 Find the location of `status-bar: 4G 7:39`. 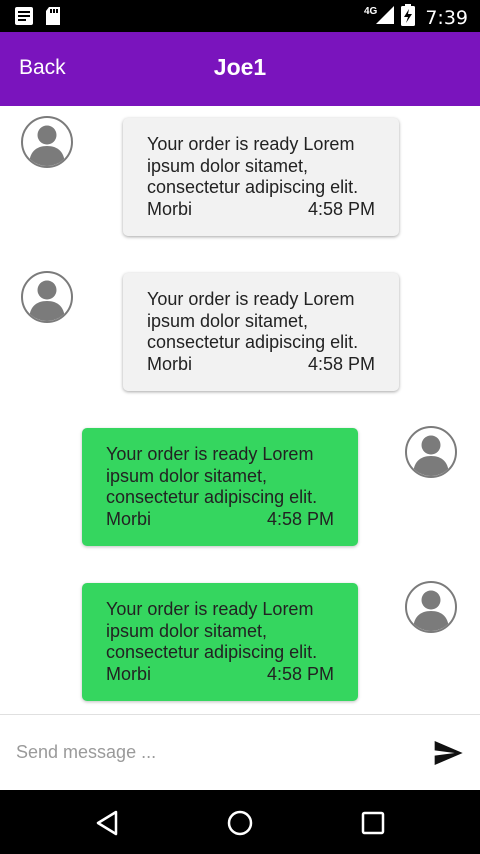

status-bar: 4G 7:39 is located at coordinates (240, 16).